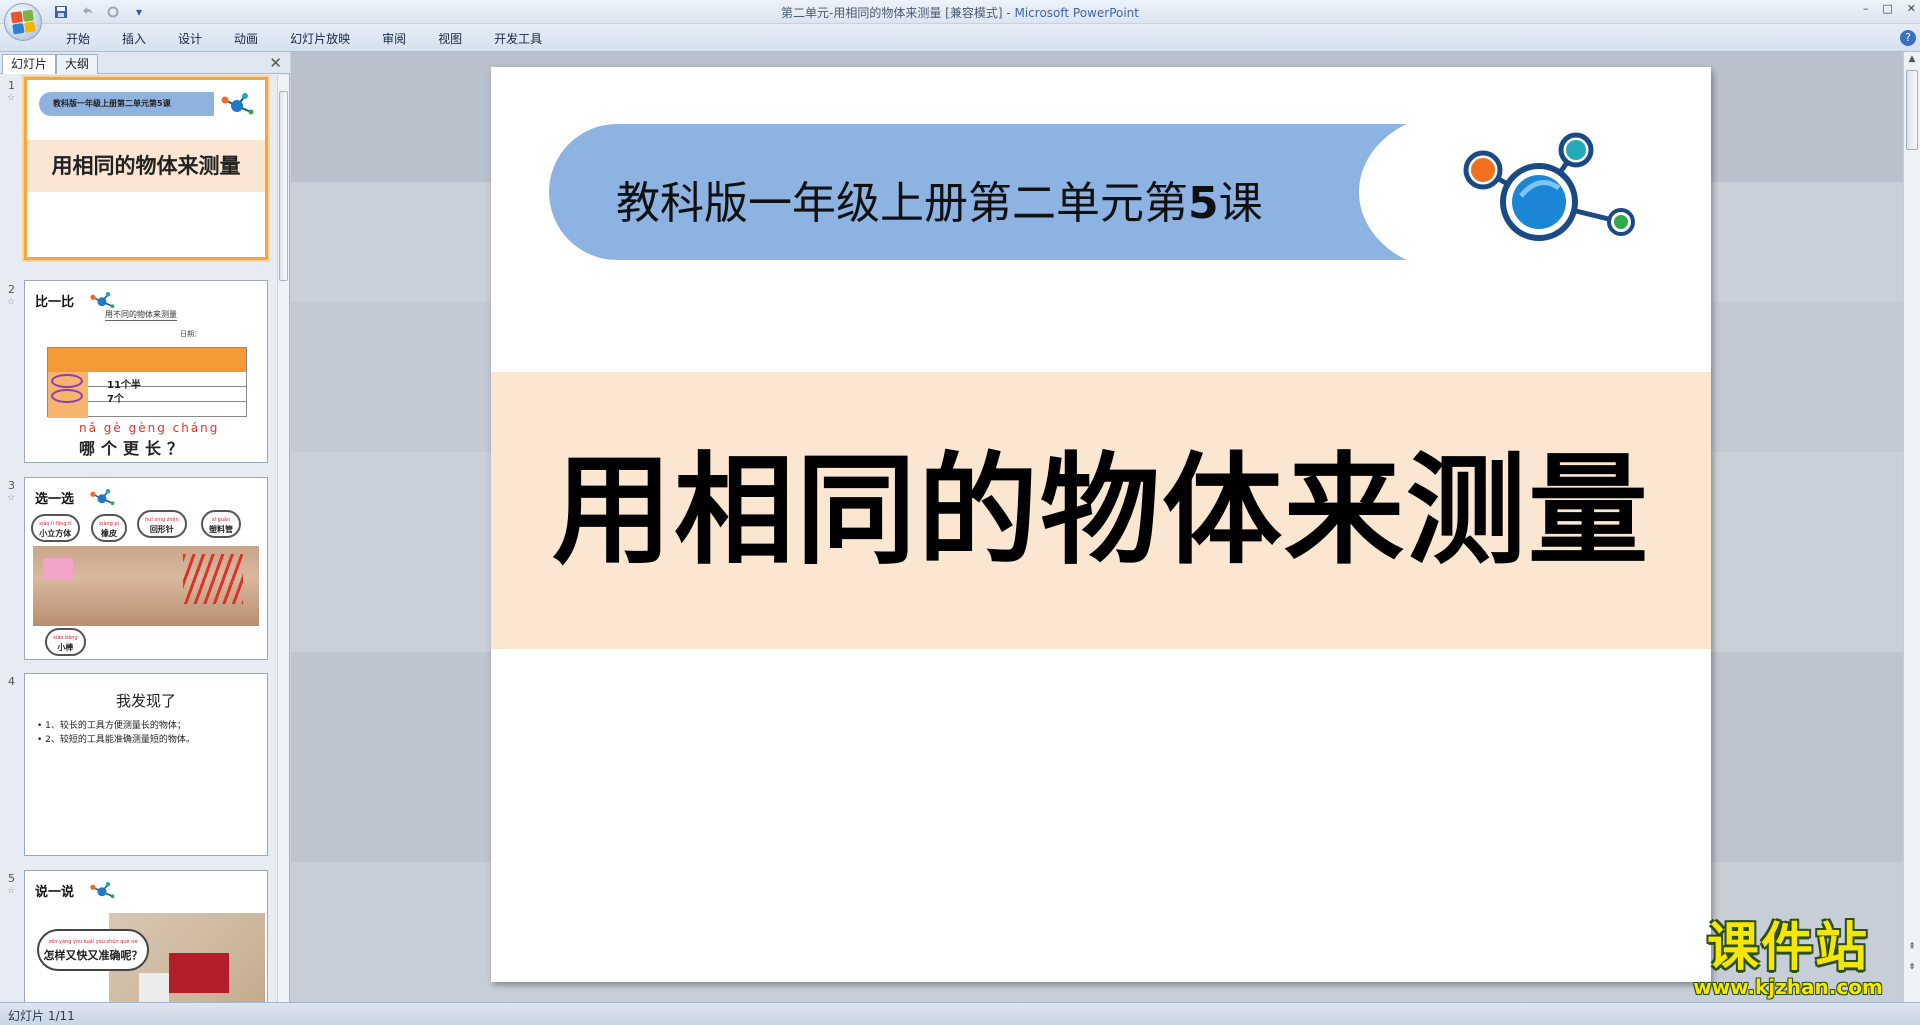  I want to click on office-button, so click(23, 22).